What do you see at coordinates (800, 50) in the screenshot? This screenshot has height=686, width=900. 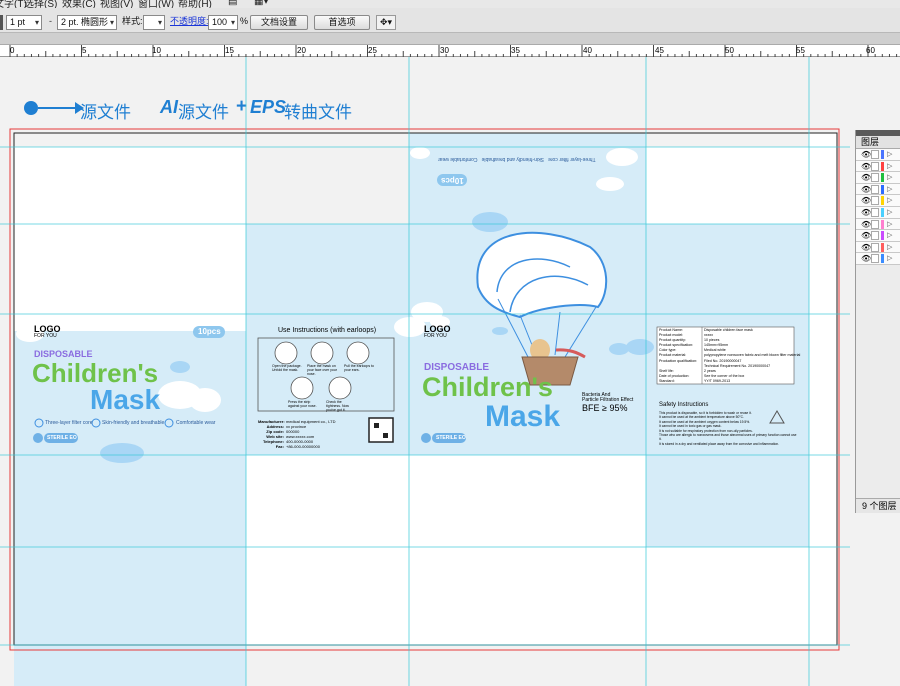 I see `ruler-label: 55` at bounding box center [800, 50].